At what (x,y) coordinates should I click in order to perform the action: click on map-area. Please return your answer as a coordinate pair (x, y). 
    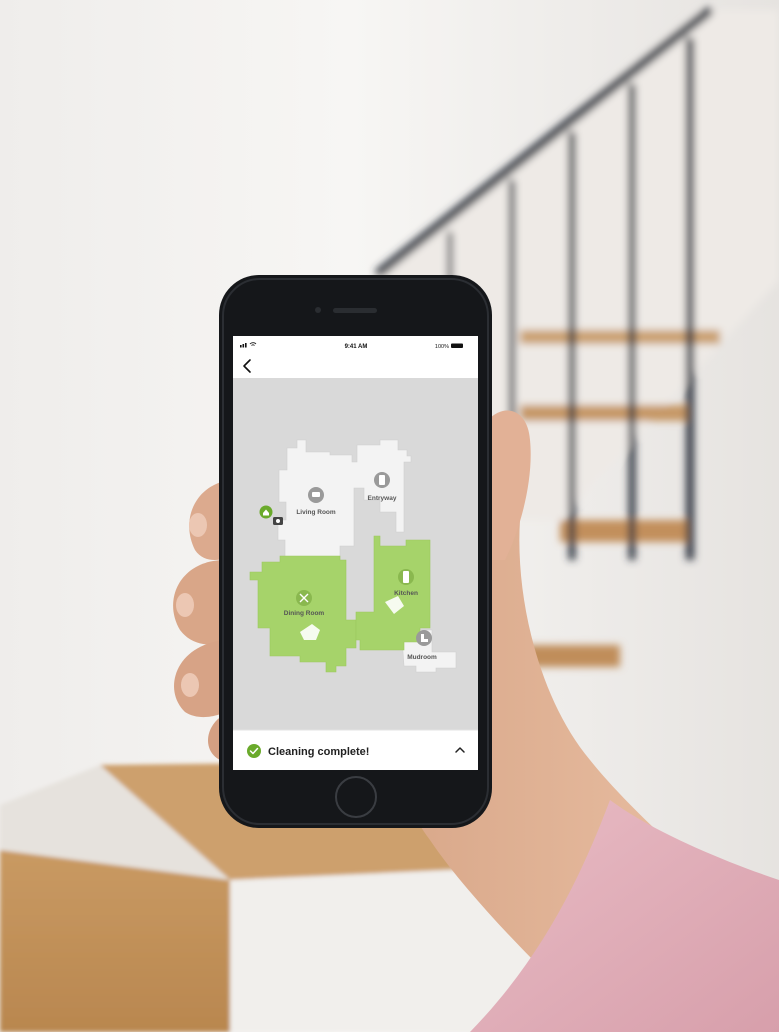
    Looking at the image, I should click on (355, 554).